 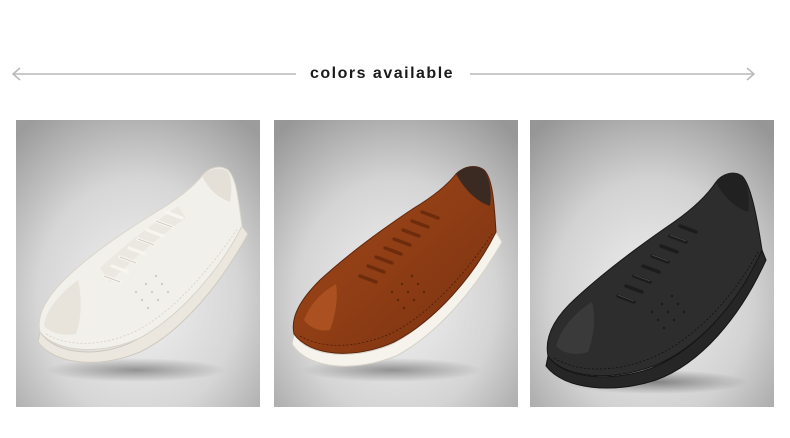 I want to click on section-heading: colors available, so click(x=382, y=74).